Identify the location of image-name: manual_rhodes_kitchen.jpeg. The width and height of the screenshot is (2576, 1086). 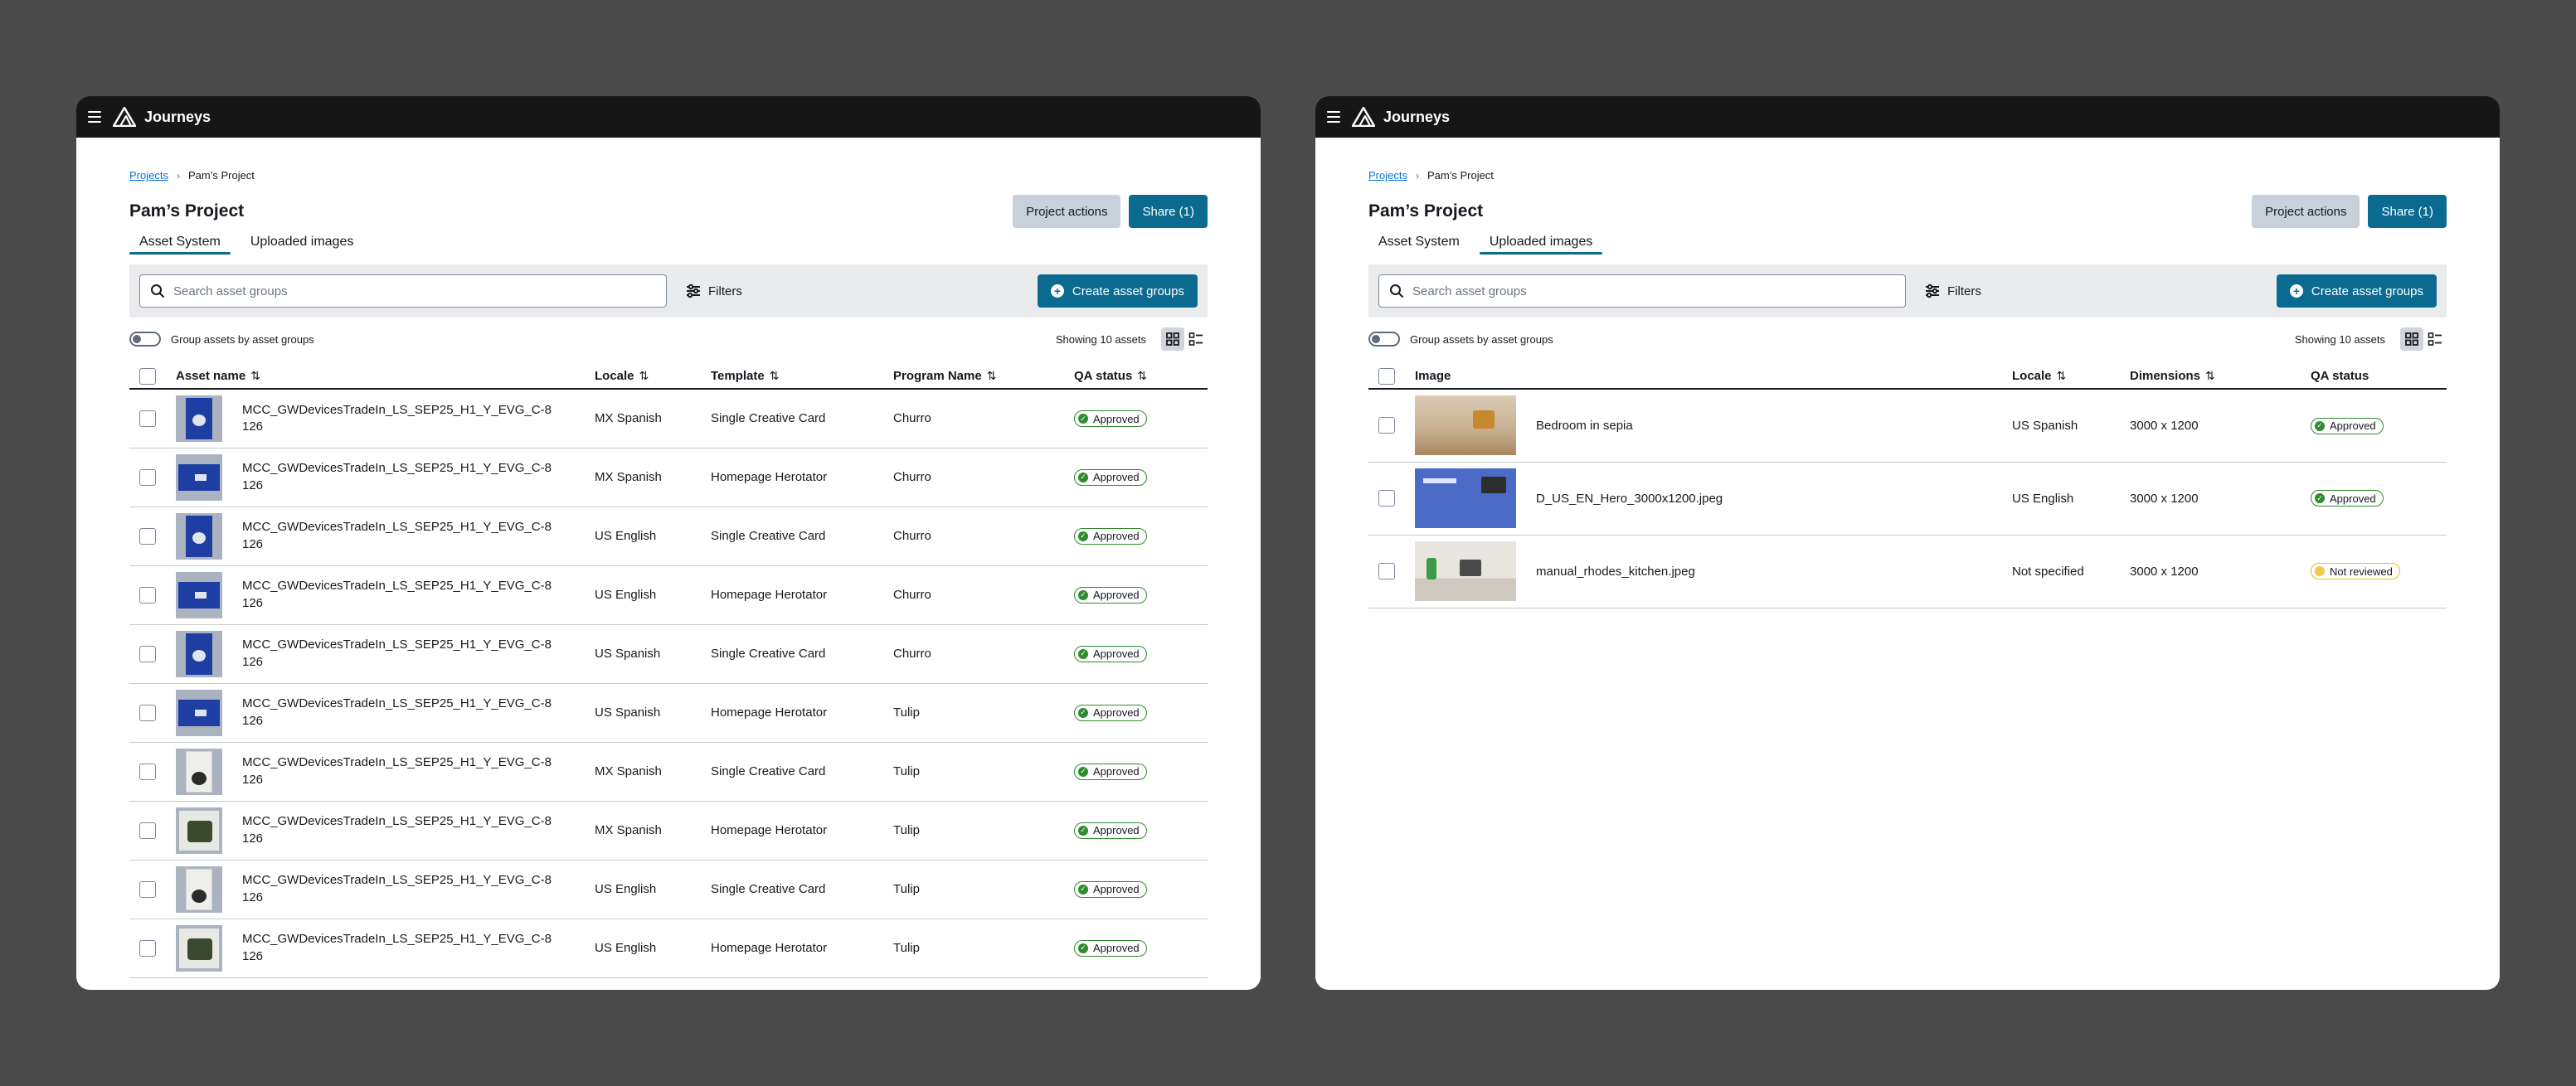
(1616, 572).